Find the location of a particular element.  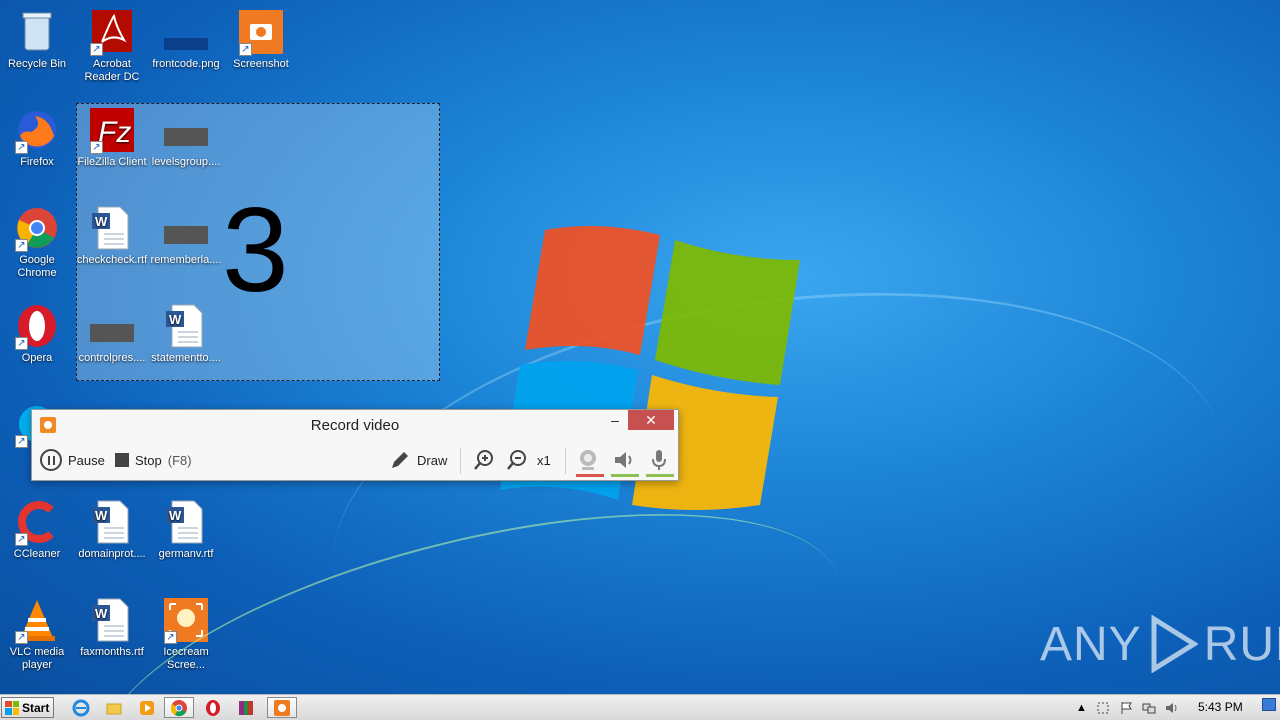

countdown-number: 3 is located at coordinates (255, 250).